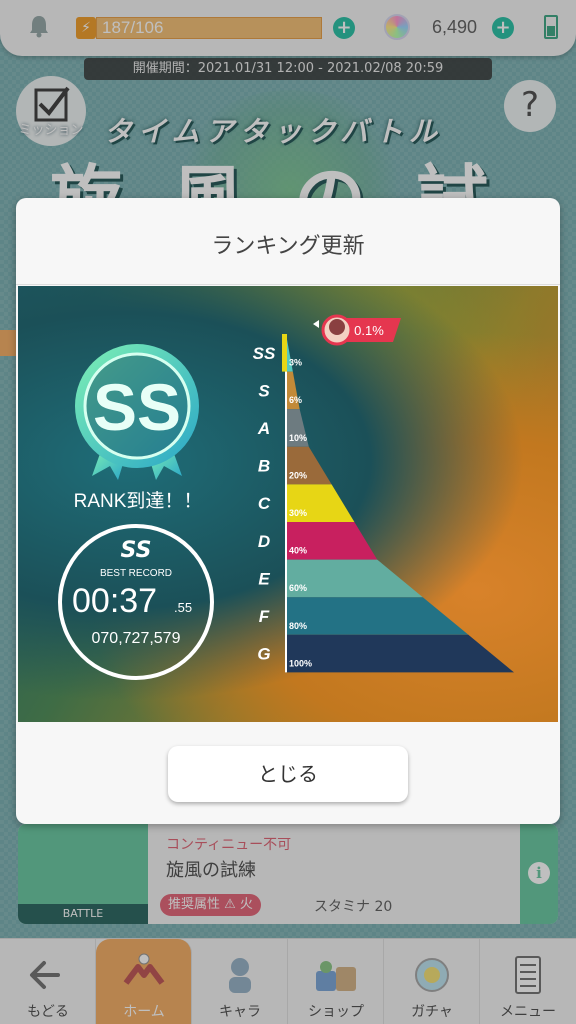 The width and height of the screenshot is (576, 1024). What do you see at coordinates (136, 573) in the screenshot?
I see `record-label: BEST RECORD` at bounding box center [136, 573].